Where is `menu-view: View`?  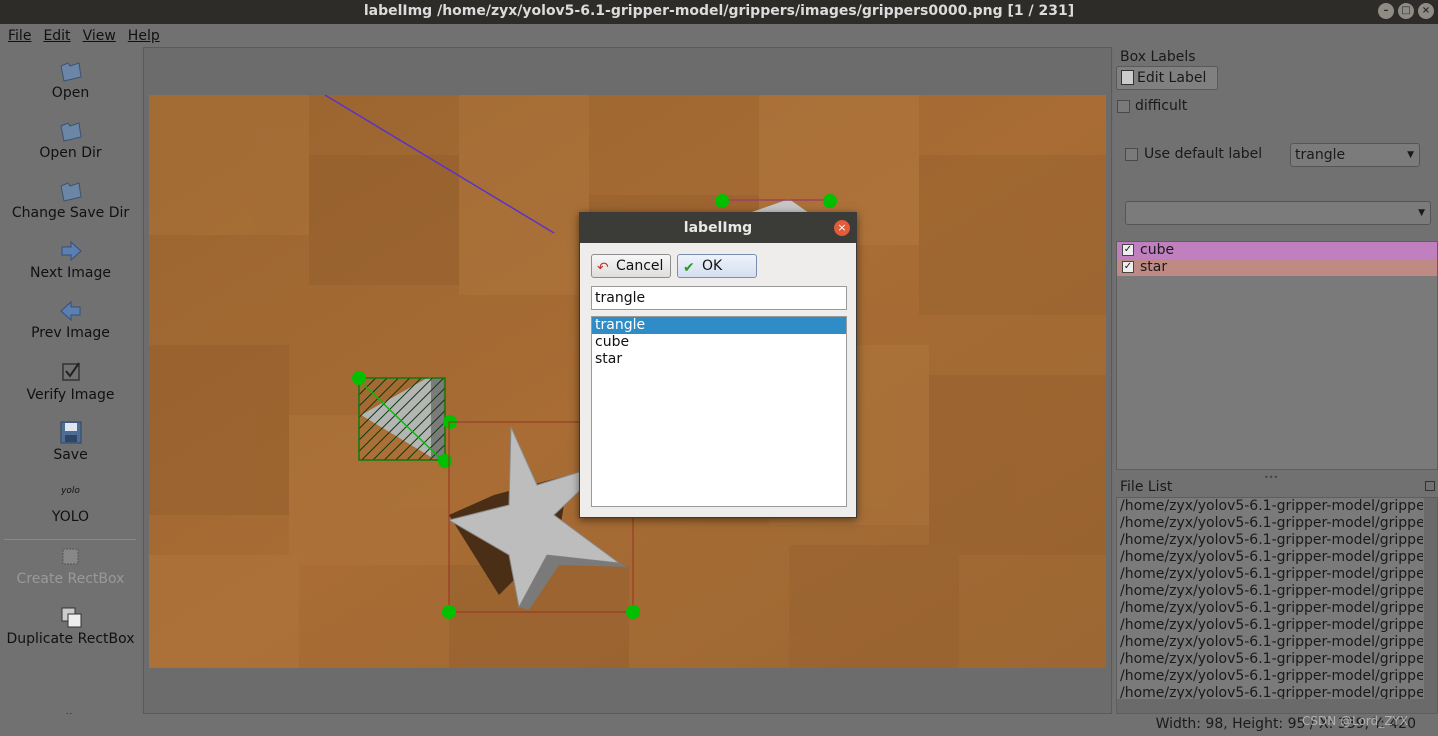 menu-view: View is located at coordinates (99, 36).